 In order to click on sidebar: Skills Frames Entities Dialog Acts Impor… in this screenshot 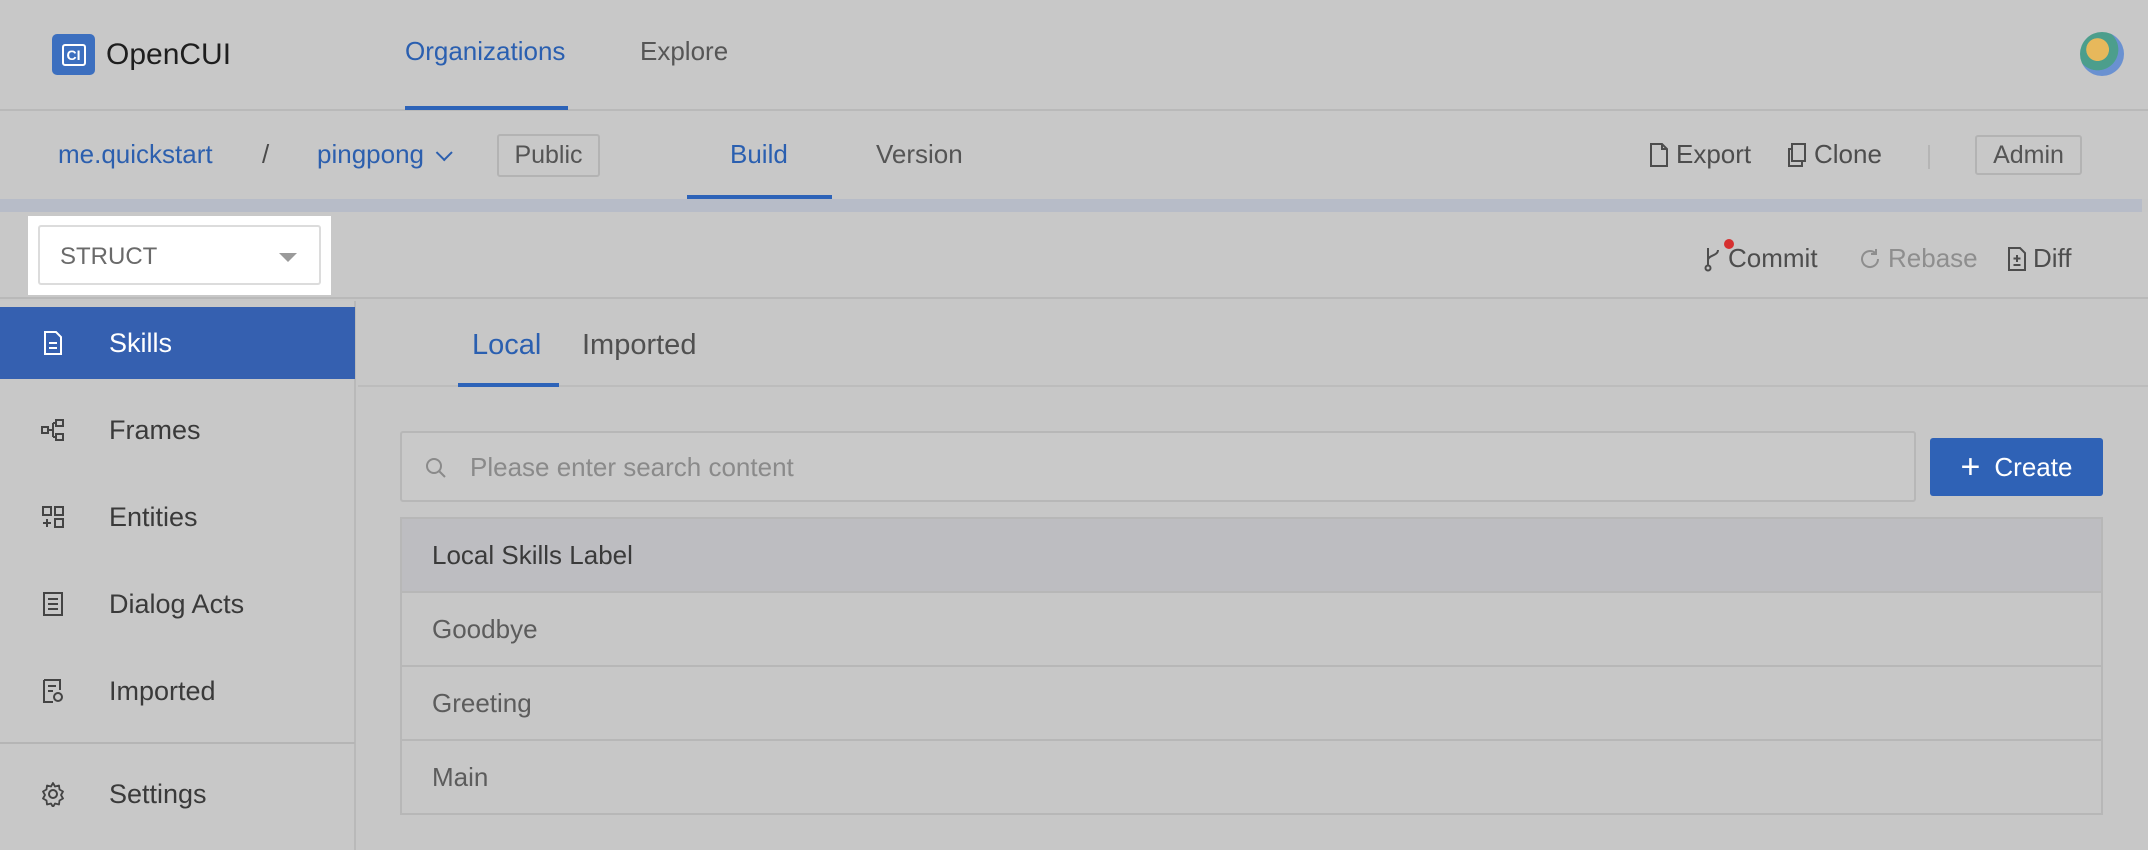, I will do `click(178, 575)`.